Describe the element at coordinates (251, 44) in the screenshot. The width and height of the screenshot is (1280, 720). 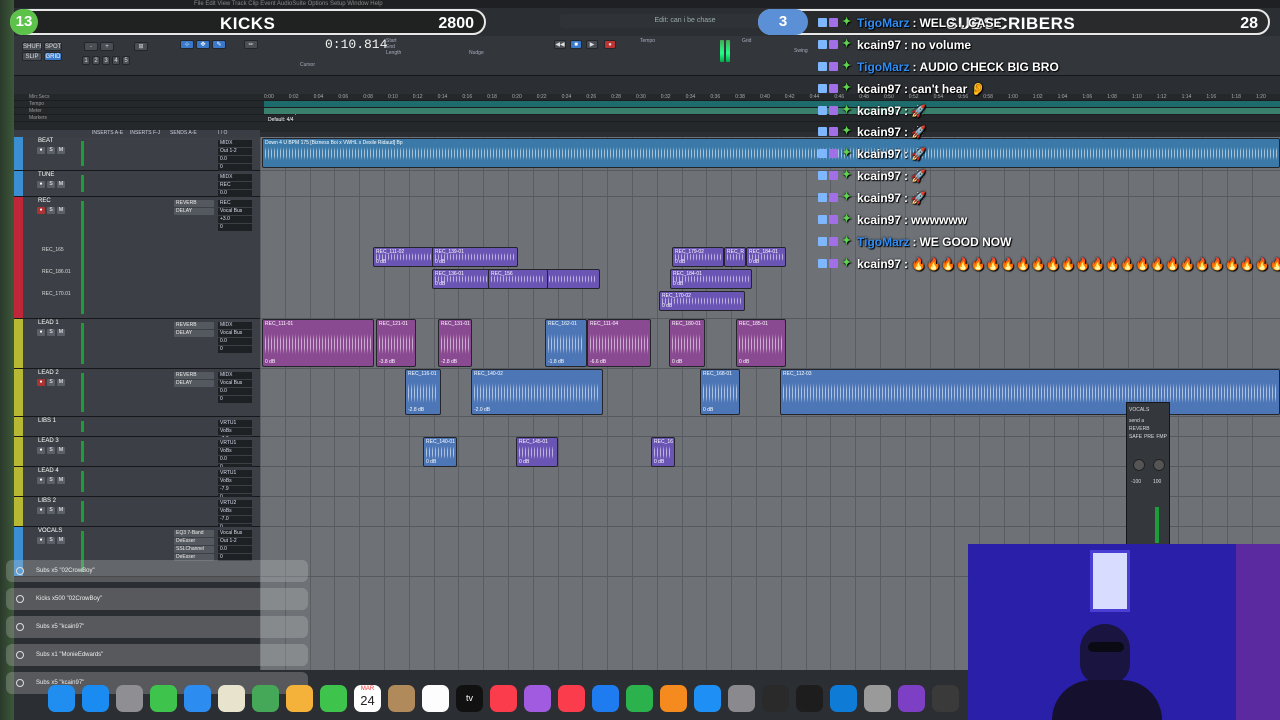
I see `pencil-tool-button: ✏` at that location.